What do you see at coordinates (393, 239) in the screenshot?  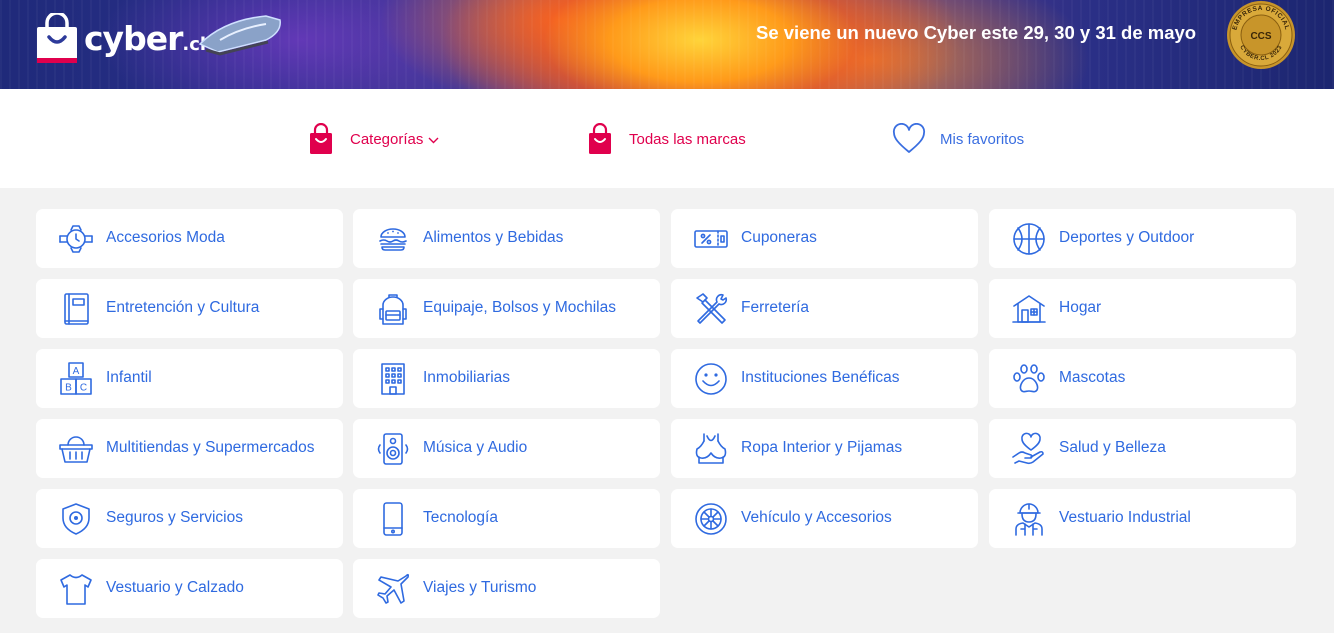 I see `burger-icon` at bounding box center [393, 239].